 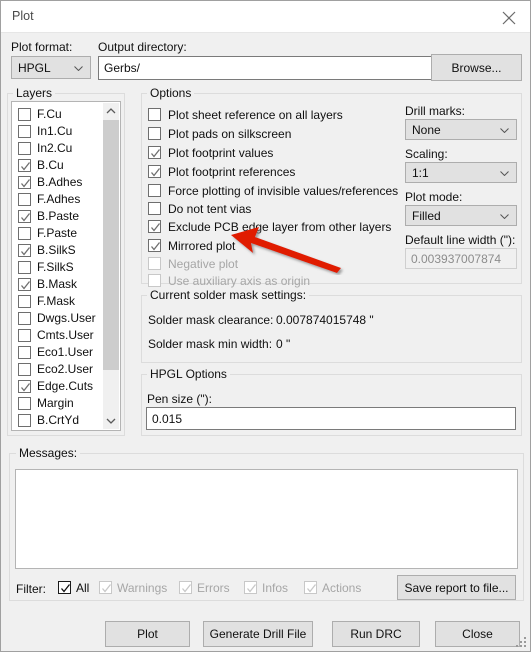 I want to click on output-directory-input: Gerbs/, so click(x=265, y=68).